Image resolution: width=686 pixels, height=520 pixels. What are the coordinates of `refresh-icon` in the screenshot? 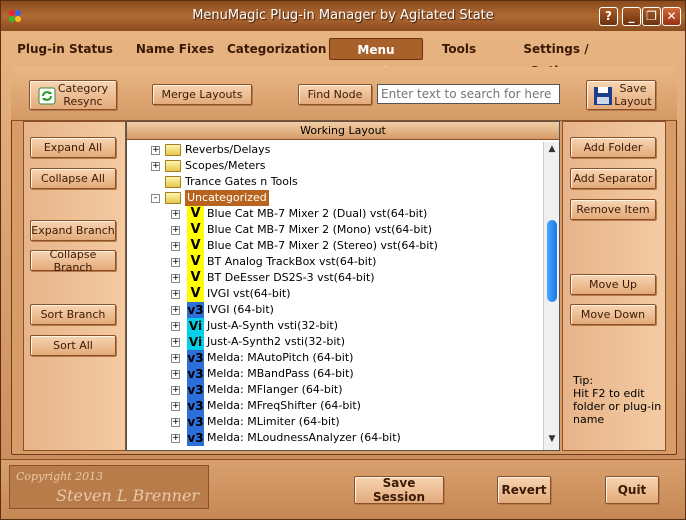 It's located at (47, 96).